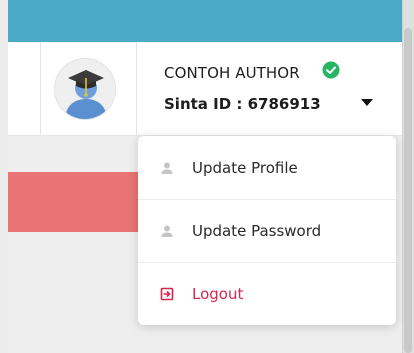 This screenshot has width=414, height=353. I want to click on sinta-id: Sinta ID : 6786913, so click(242, 104).